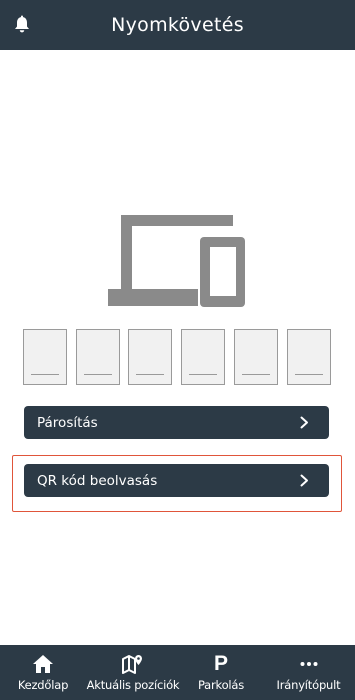  Describe the element at coordinates (176, 261) in the screenshot. I see `devices-icon` at that location.